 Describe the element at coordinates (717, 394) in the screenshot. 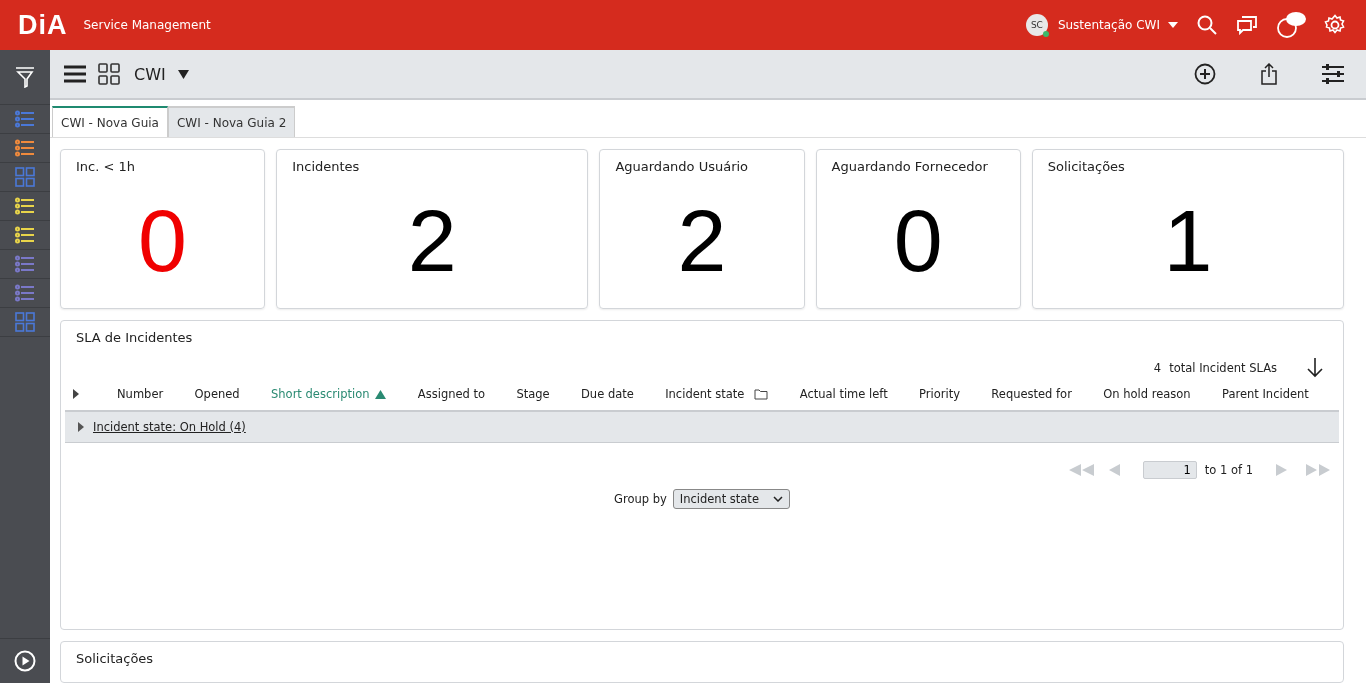

I see `column-header: Incident state` at that location.